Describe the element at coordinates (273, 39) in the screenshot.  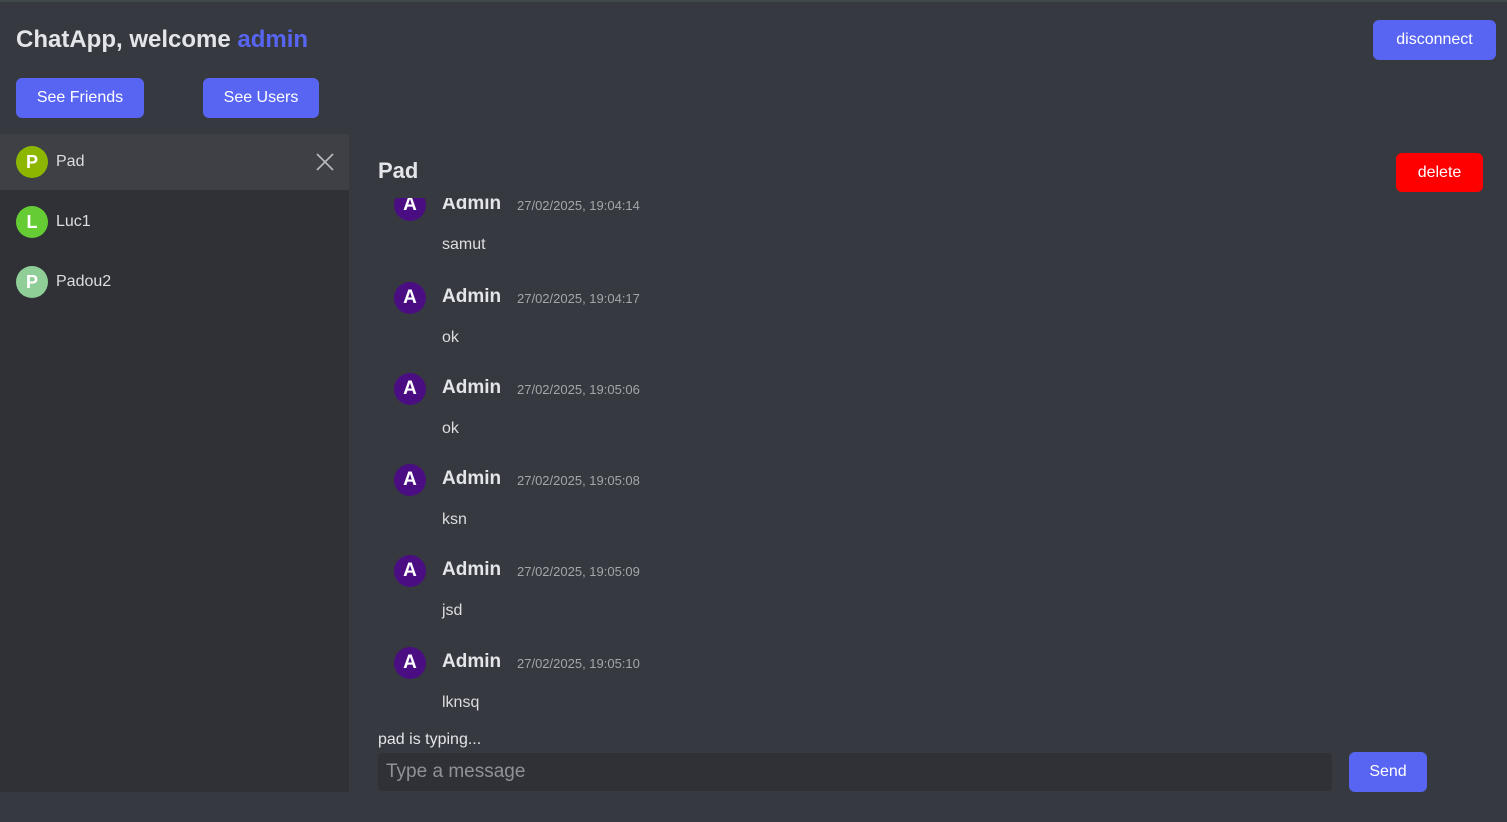
I see `welcome-username: admin` at that location.